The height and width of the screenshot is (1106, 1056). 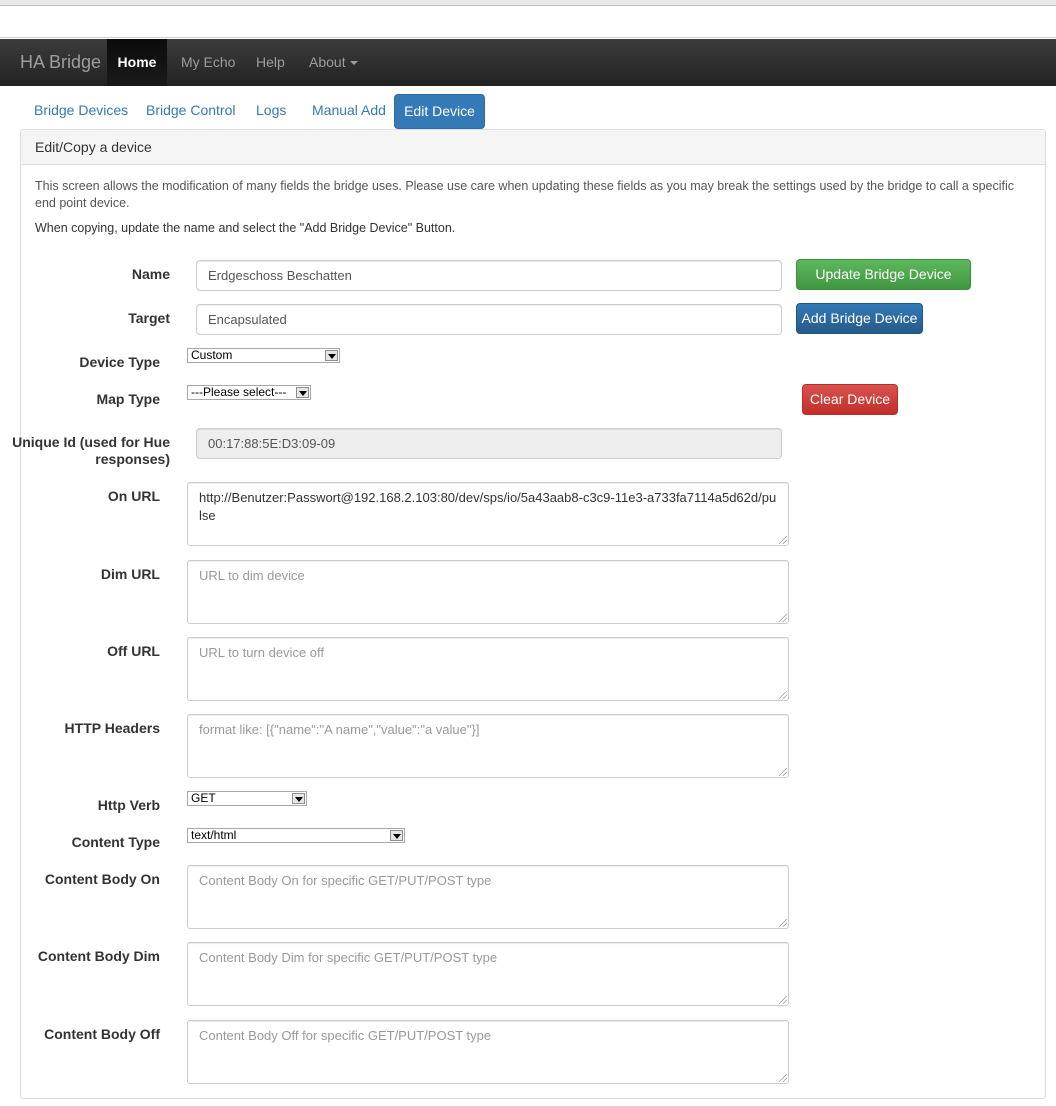 What do you see at coordinates (132, 459) in the screenshot?
I see `unique-id-label-line2: responses)` at bounding box center [132, 459].